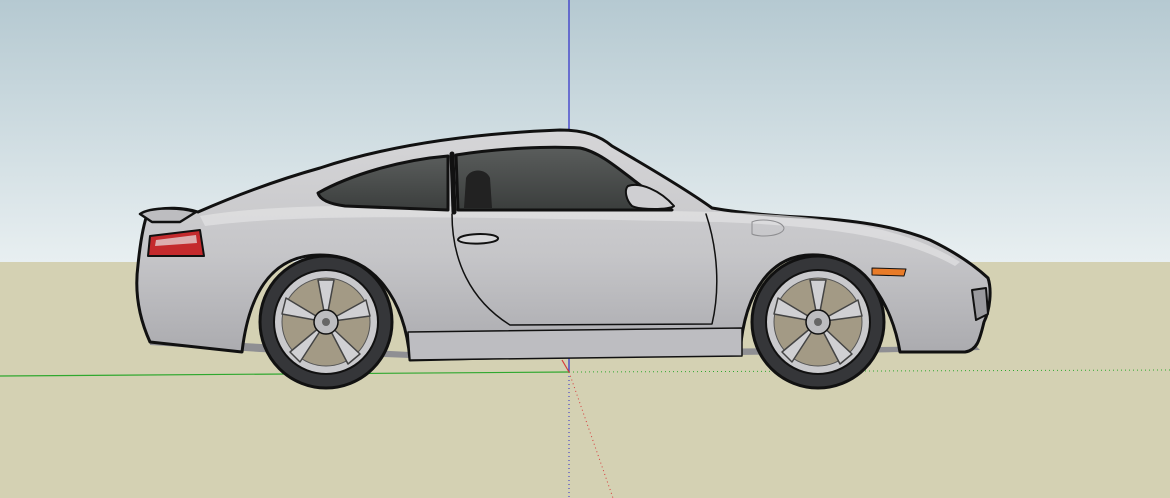  I want to click on rear-wheel, so click(326, 322).